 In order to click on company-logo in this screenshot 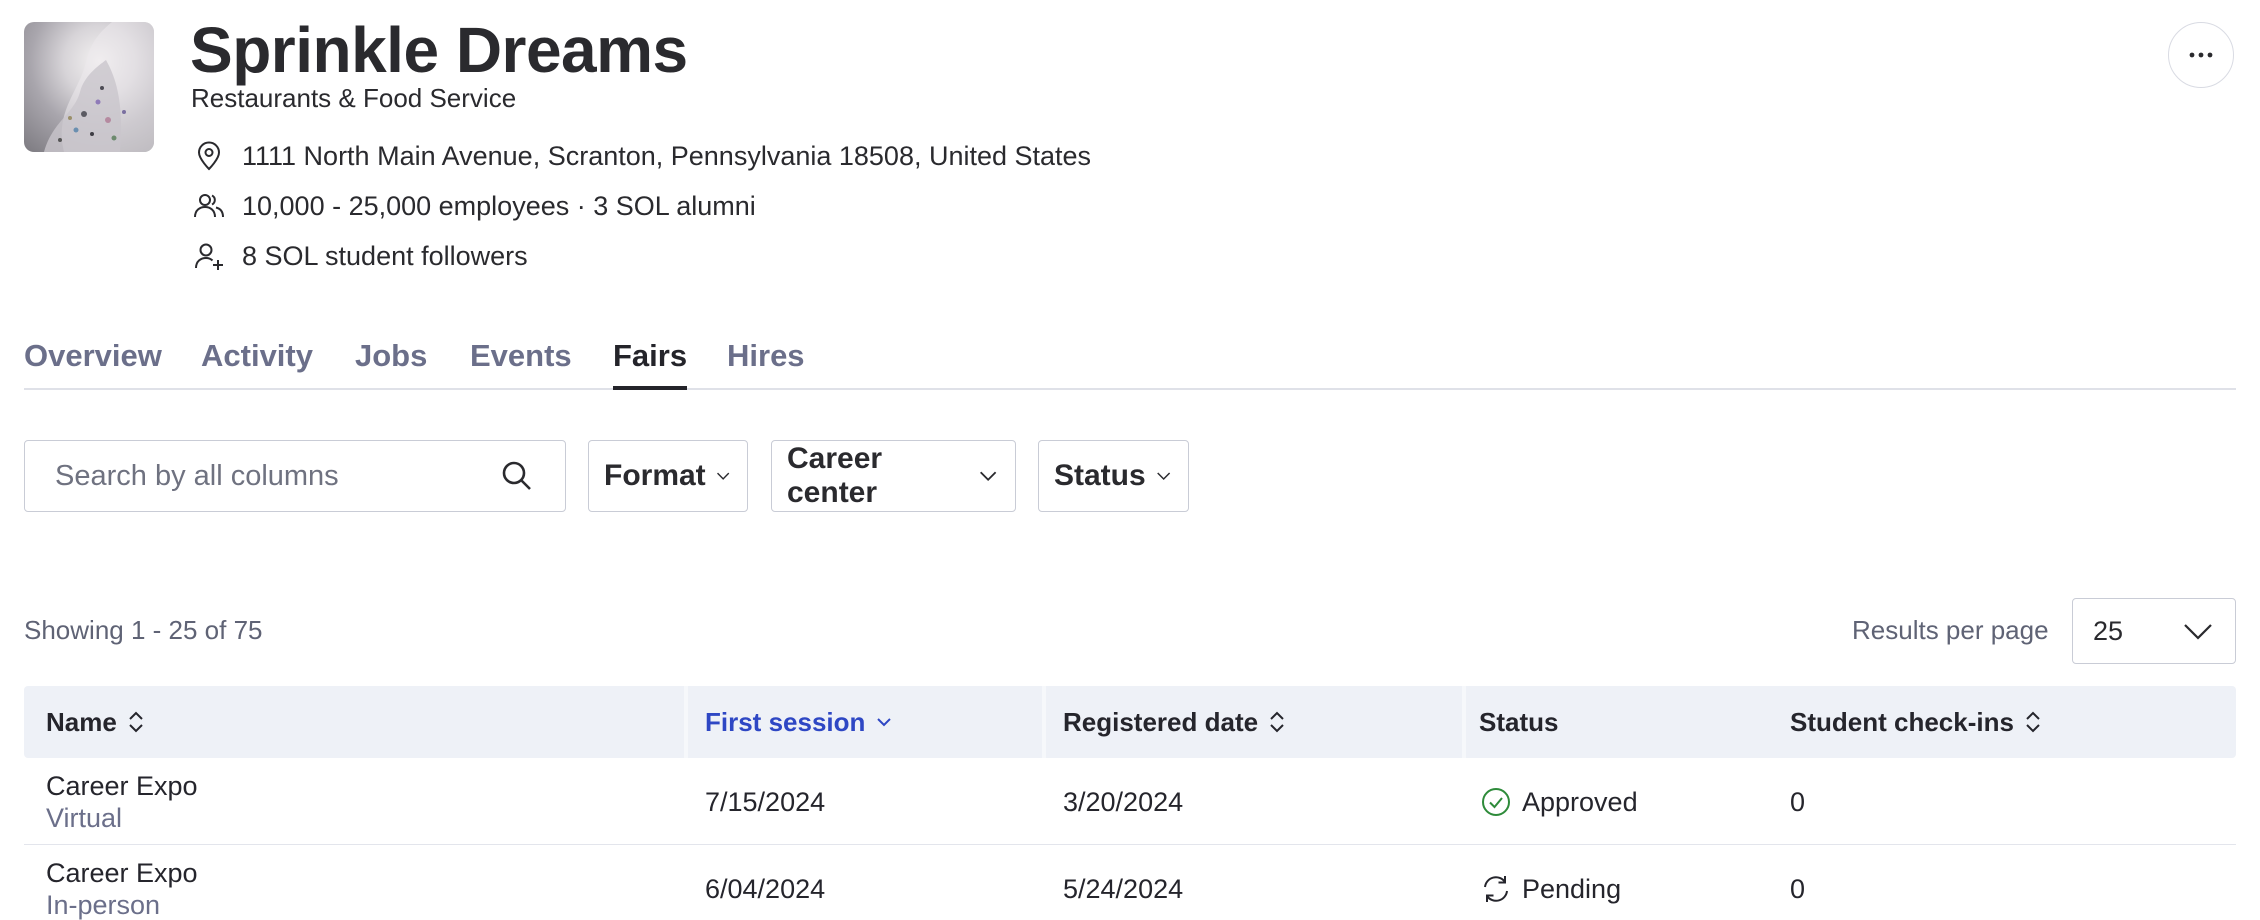, I will do `click(89, 87)`.